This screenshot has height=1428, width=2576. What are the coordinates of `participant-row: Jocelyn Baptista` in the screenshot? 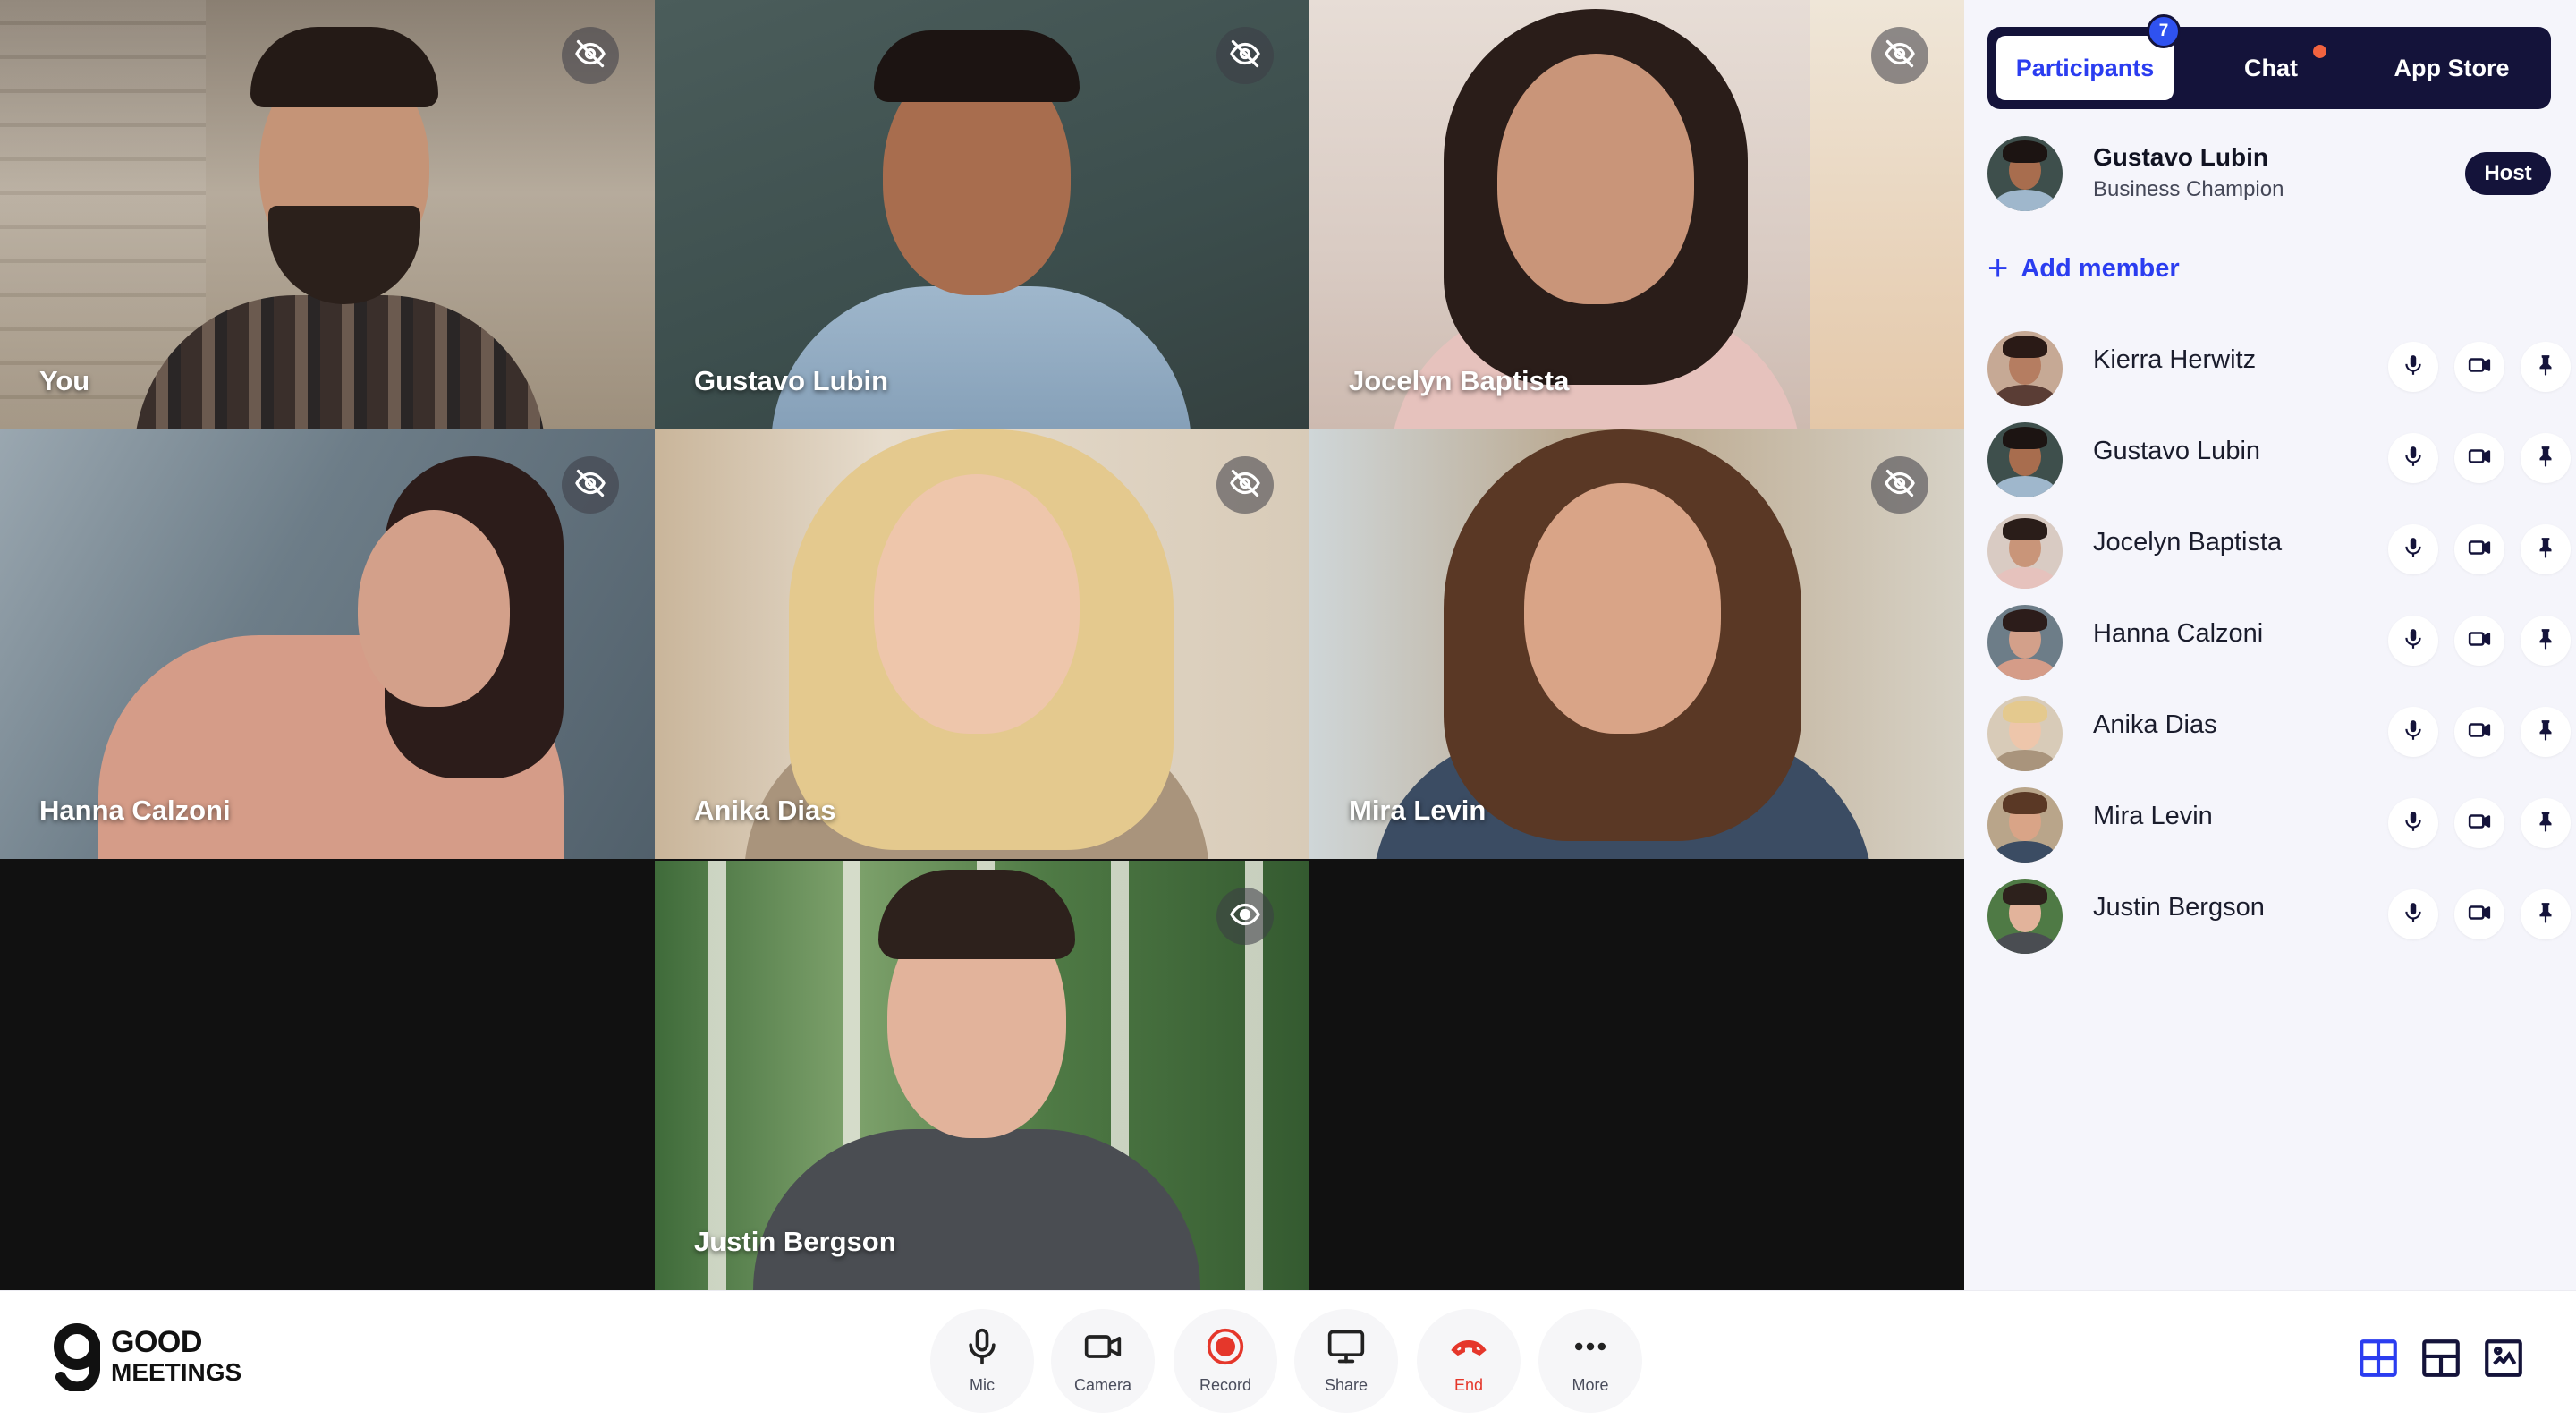 It's located at (2279, 550).